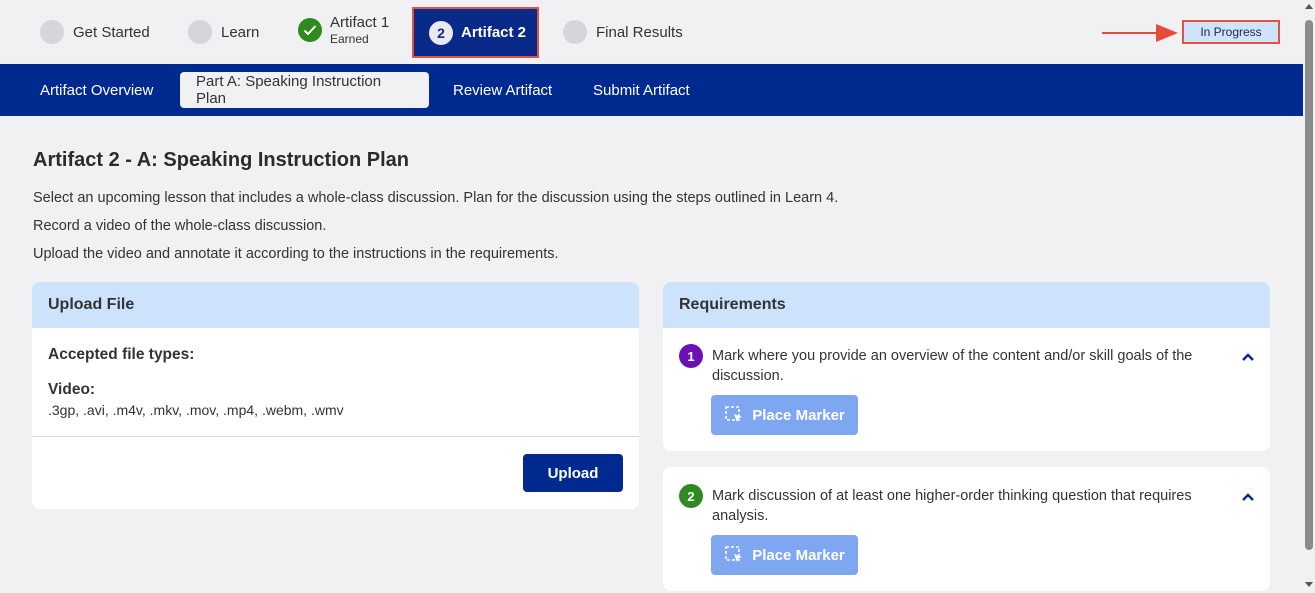 Image resolution: width=1315 pixels, height=593 pixels. I want to click on step-get-started: Get Started, so click(95, 32).